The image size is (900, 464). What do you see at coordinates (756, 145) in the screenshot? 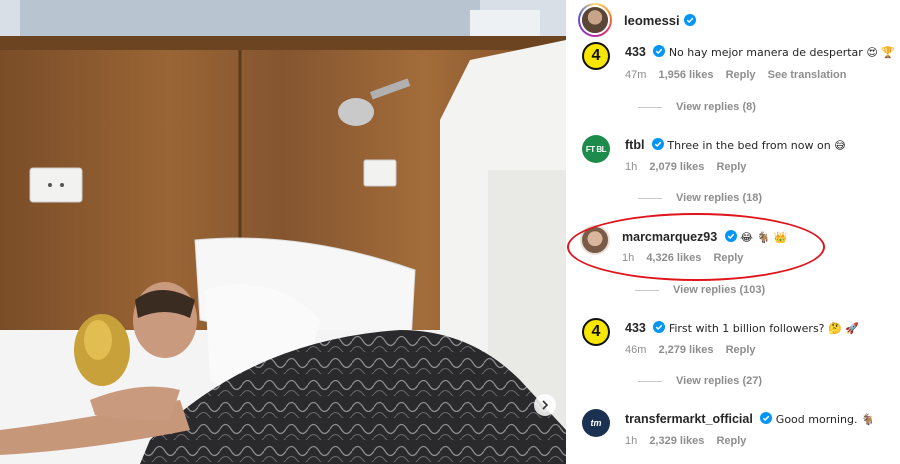
I see `comment-body: Three in the bed from now on 😅` at bounding box center [756, 145].